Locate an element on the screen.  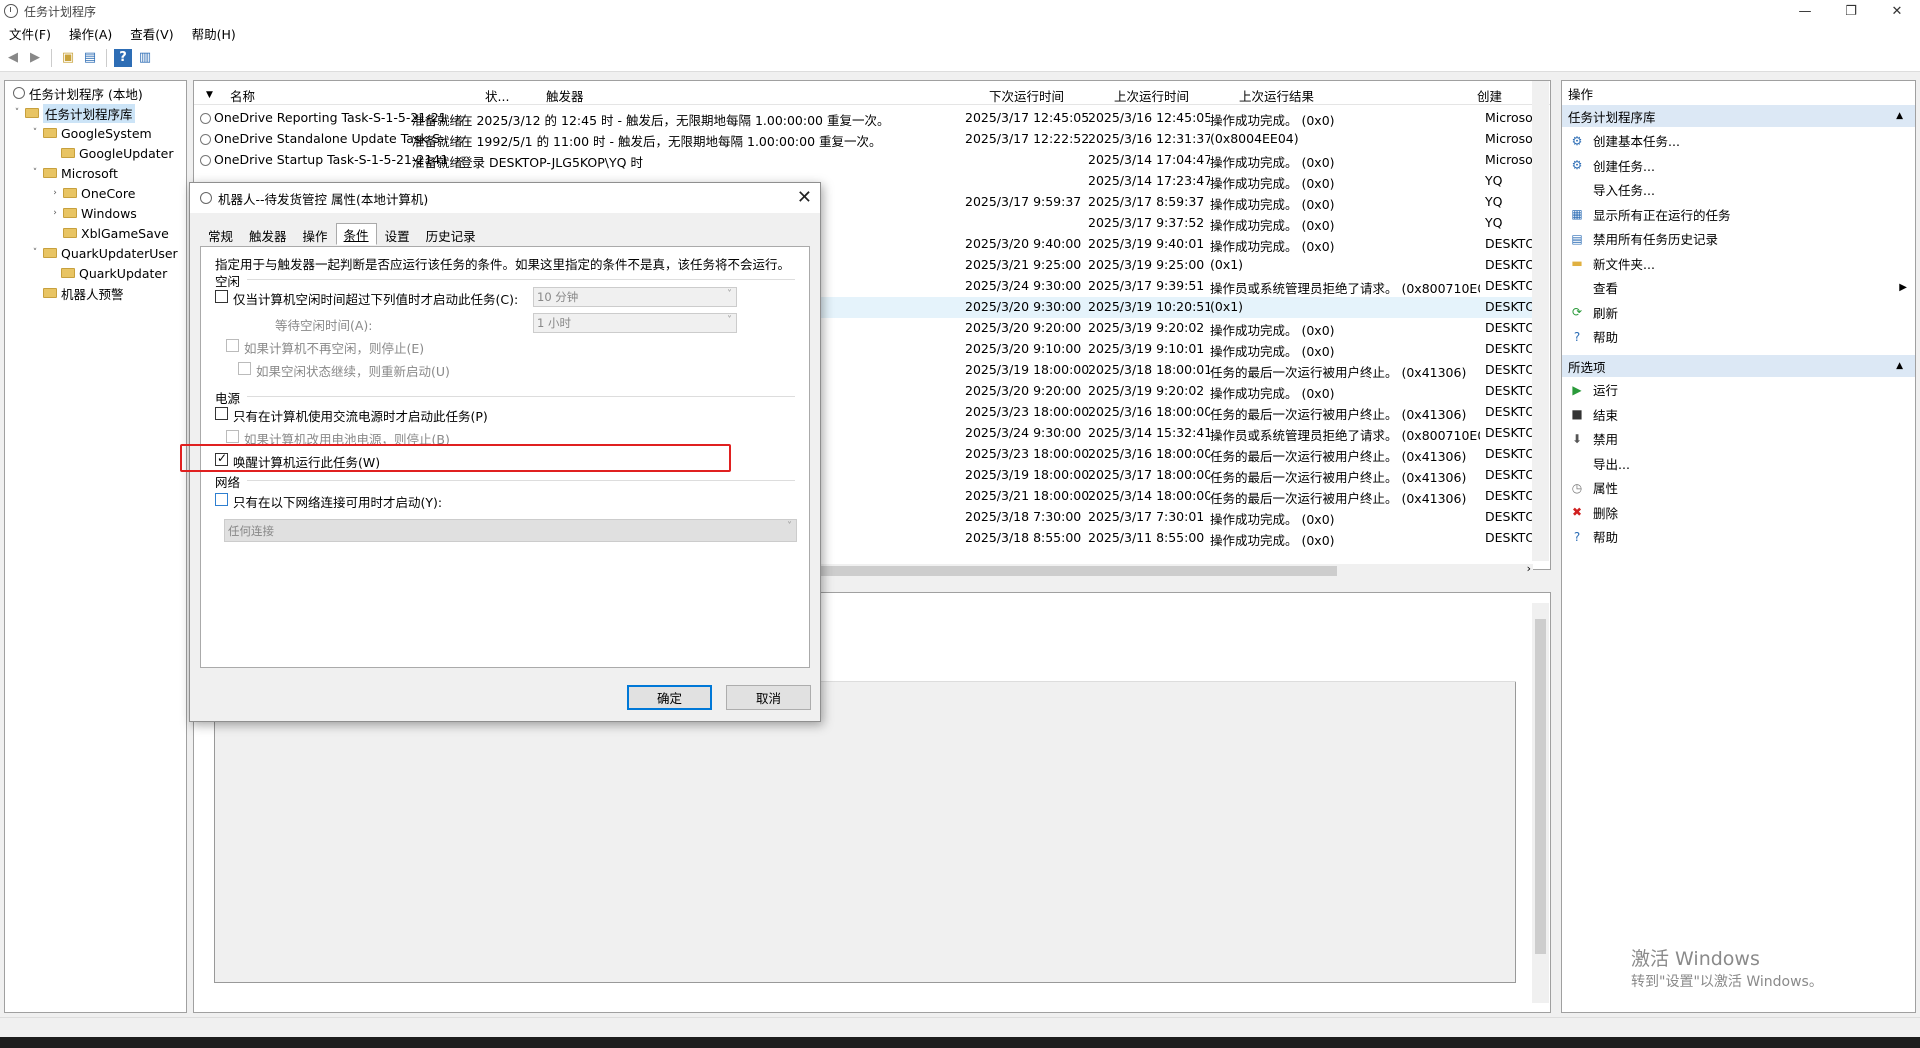
folder-icon is located at coordinates (50, 133).